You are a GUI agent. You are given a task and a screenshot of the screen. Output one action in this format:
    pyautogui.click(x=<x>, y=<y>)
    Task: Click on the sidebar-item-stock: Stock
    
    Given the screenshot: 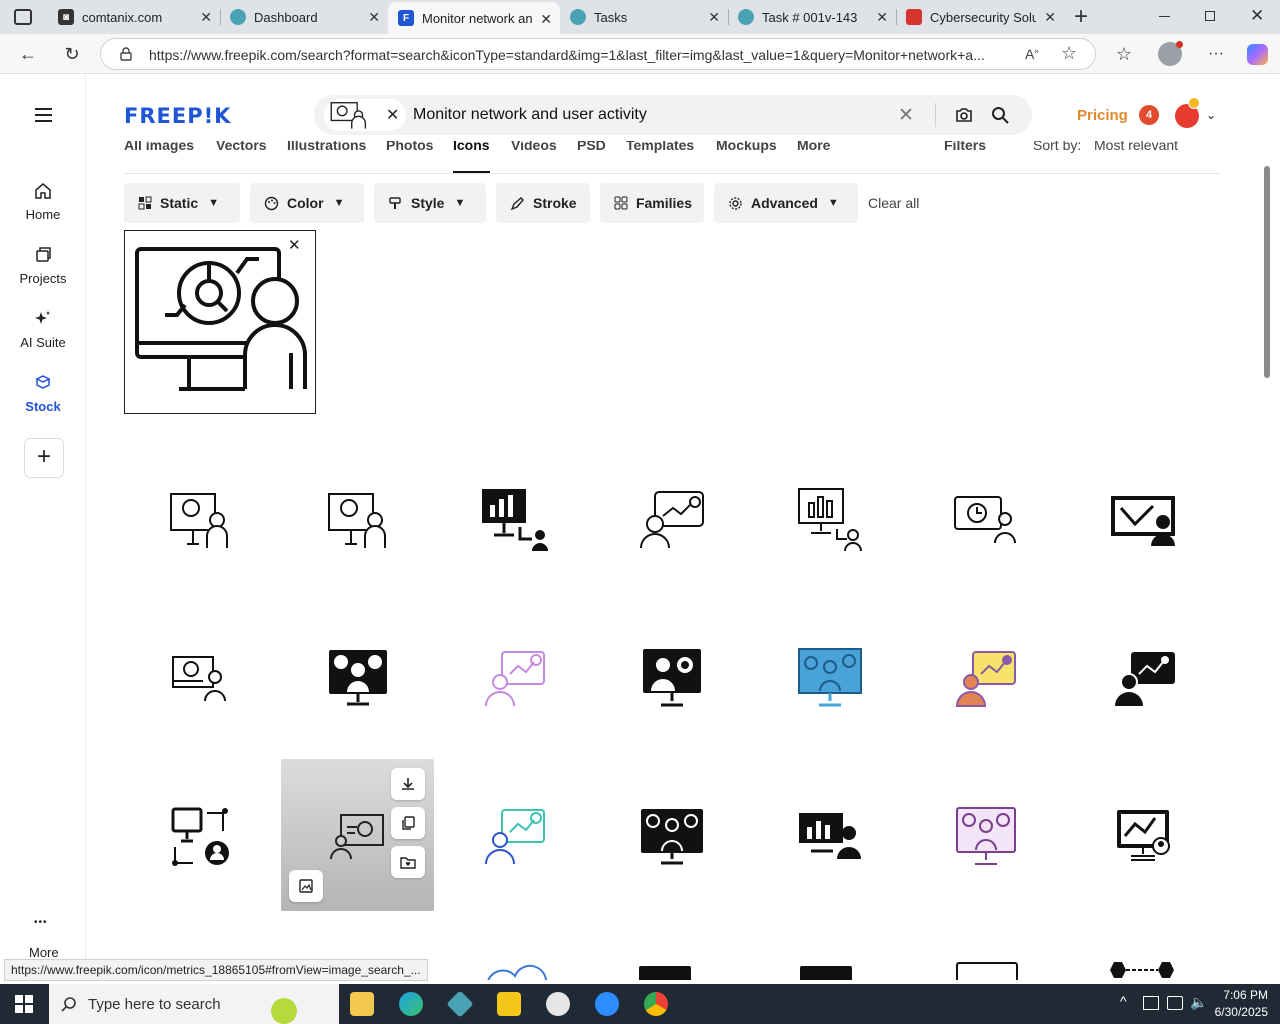 What is the action you would take?
    pyautogui.click(x=43, y=393)
    